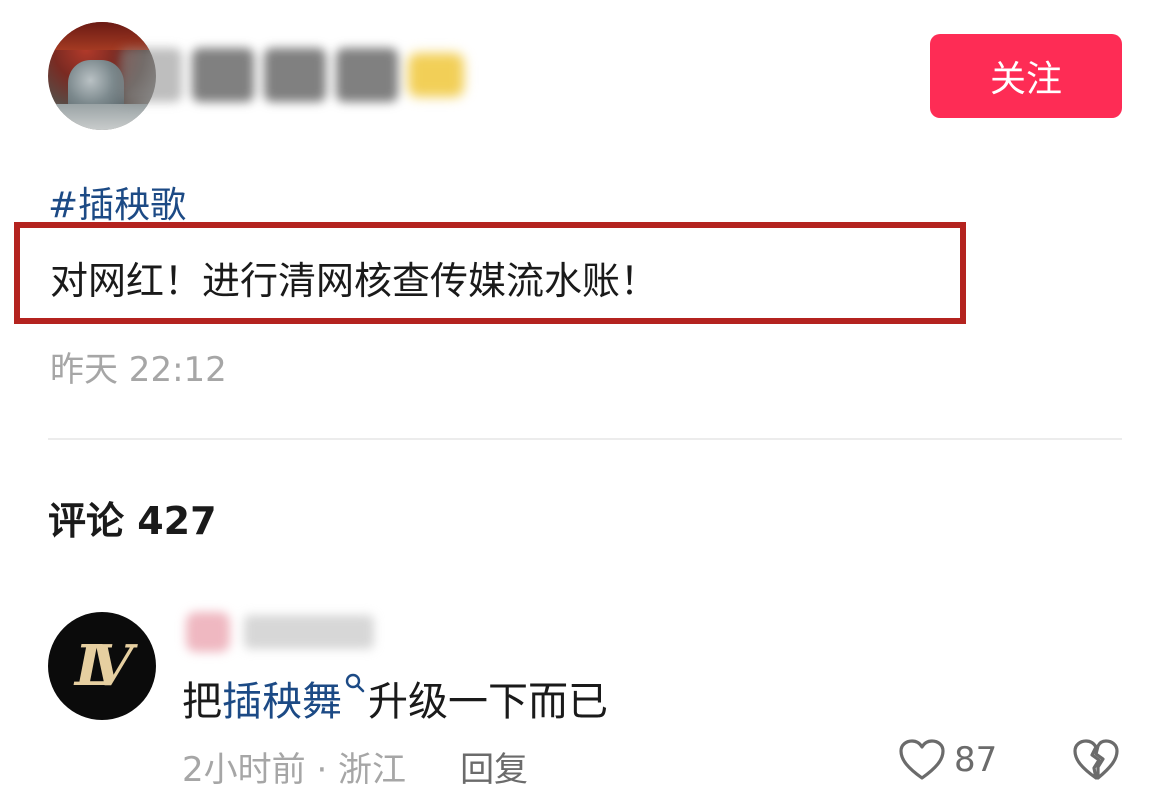  Describe the element at coordinates (138, 370) in the screenshot. I see `post-timestamp: 昨天 22:12` at that location.